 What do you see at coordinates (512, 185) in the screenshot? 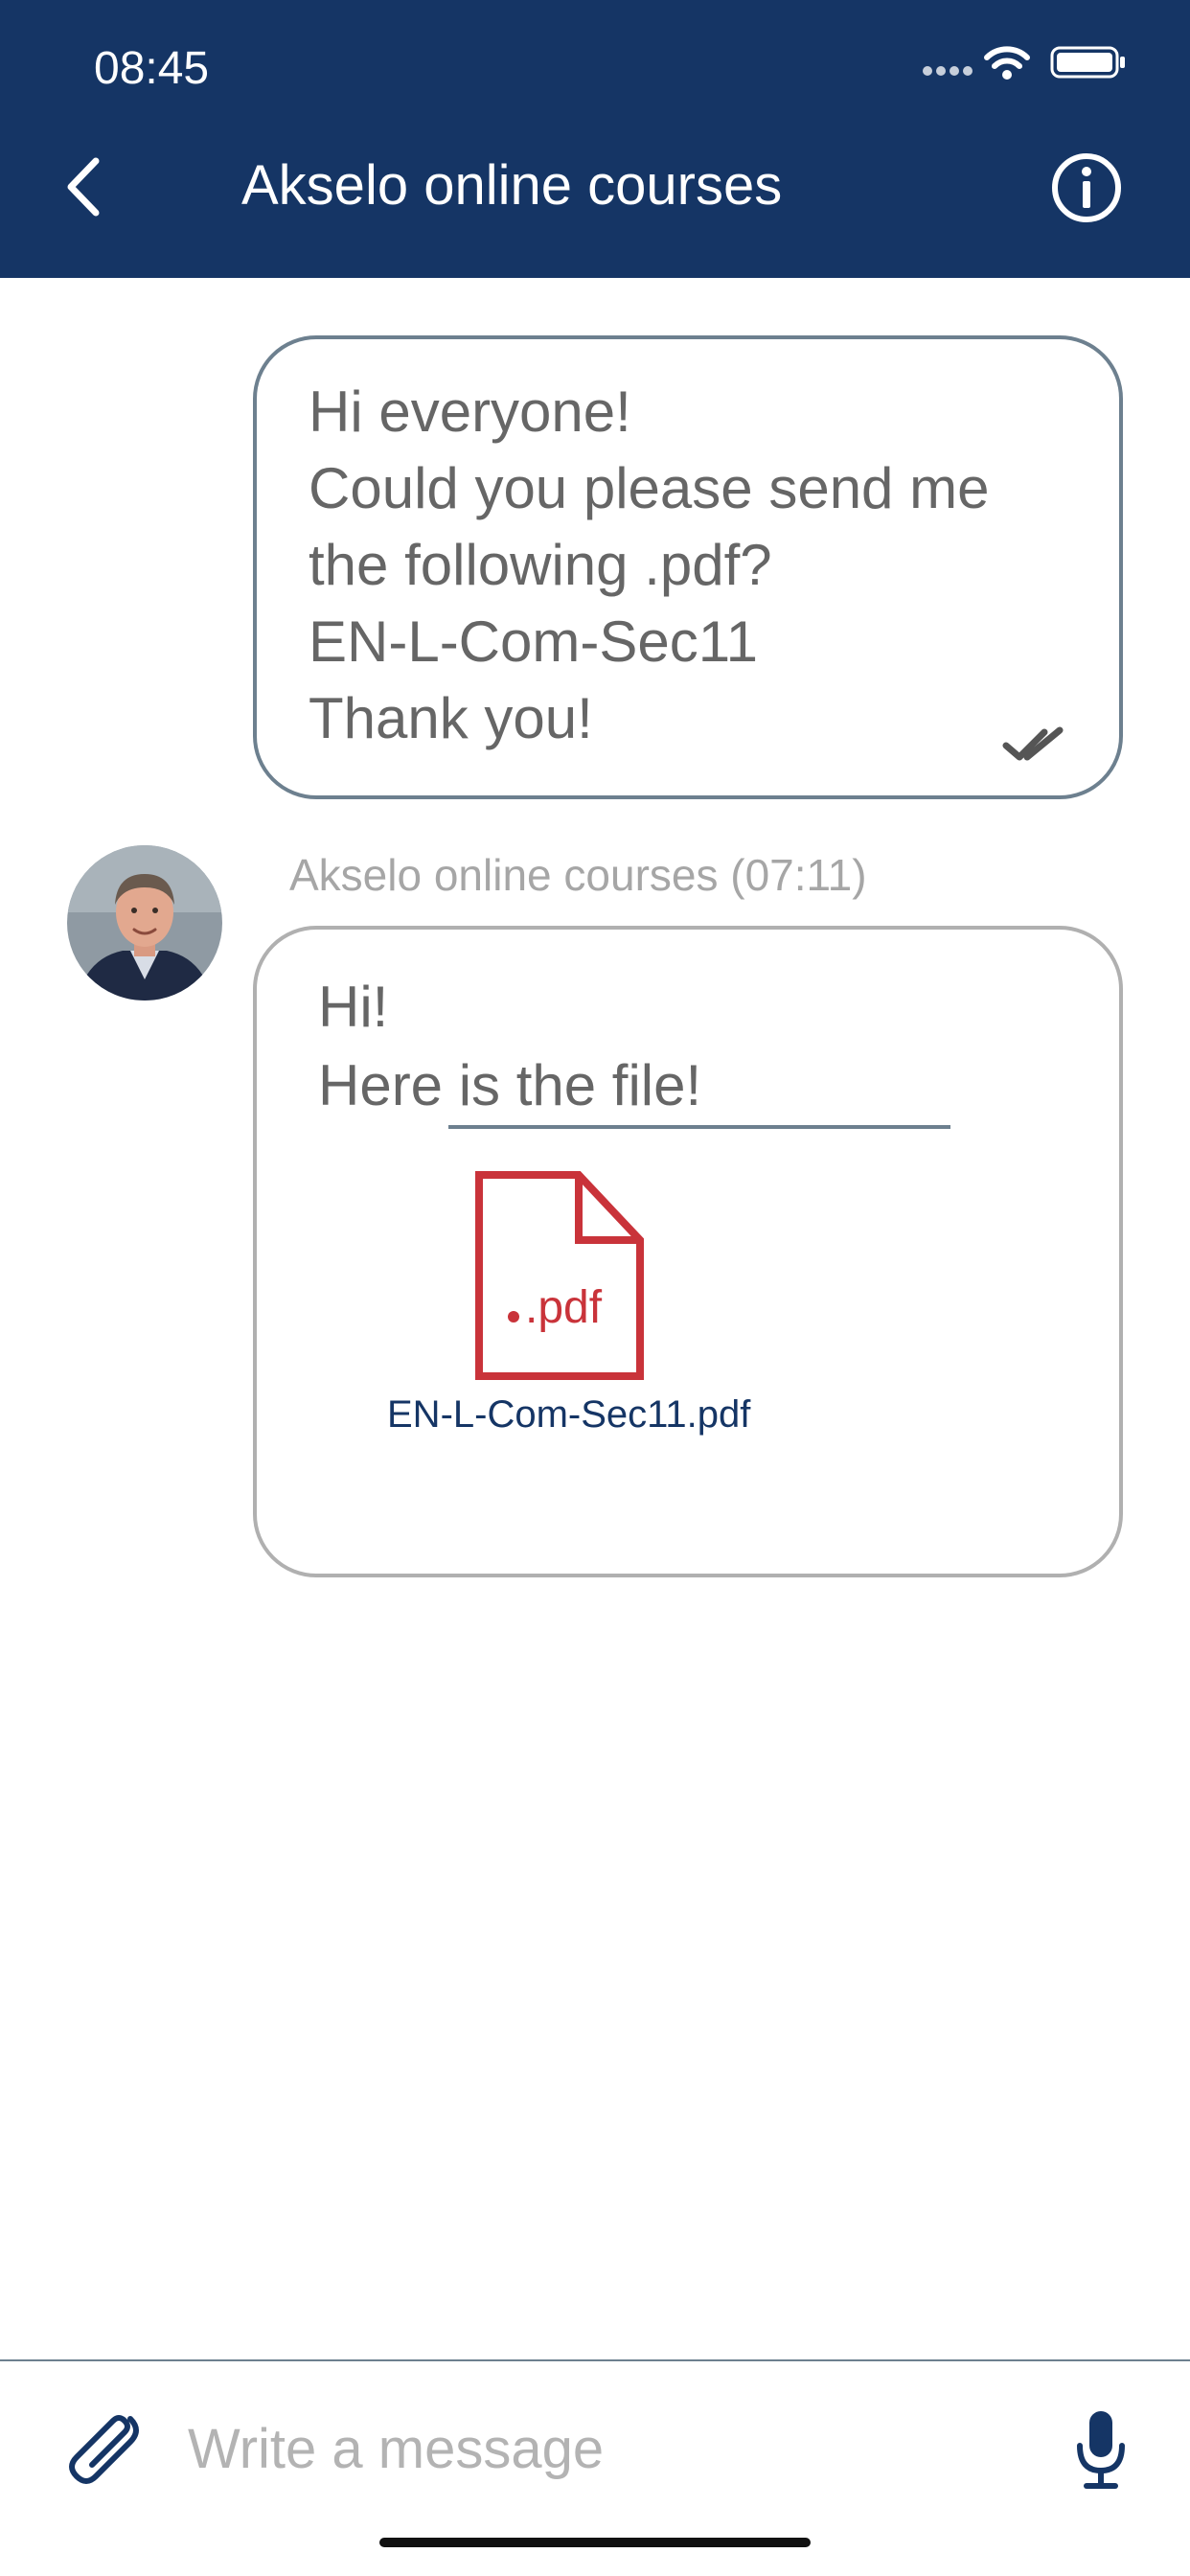
I see `chat-title: Akselo online courses` at bounding box center [512, 185].